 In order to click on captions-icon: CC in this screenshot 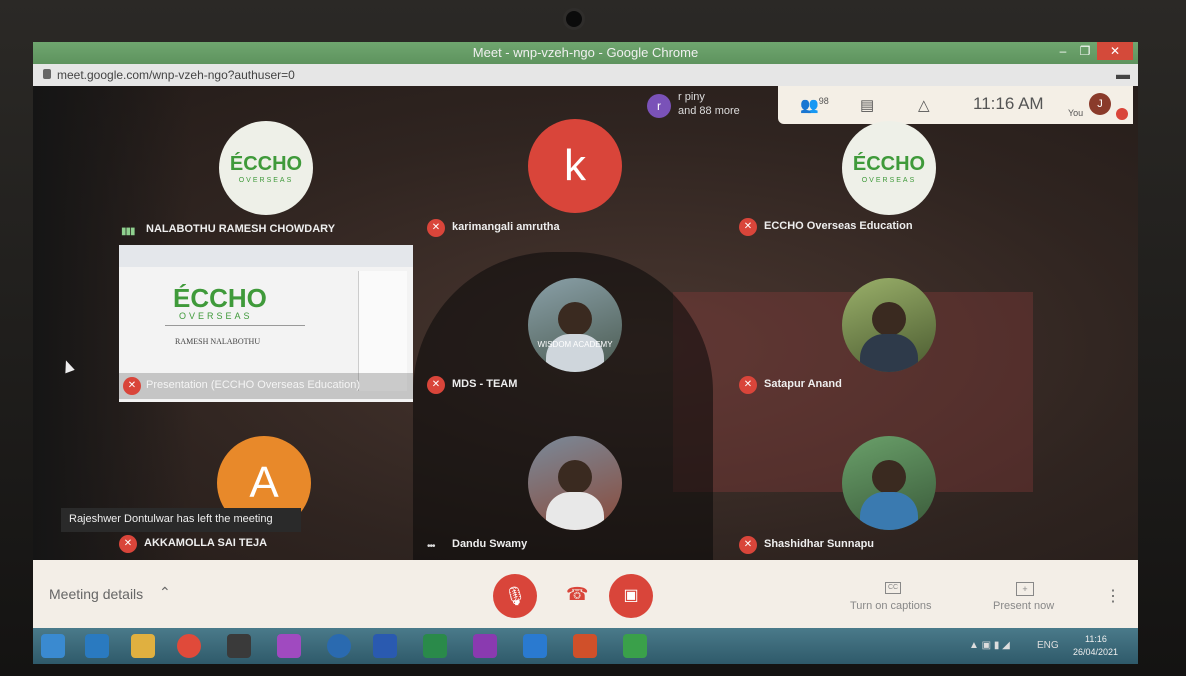, I will do `click(893, 588)`.